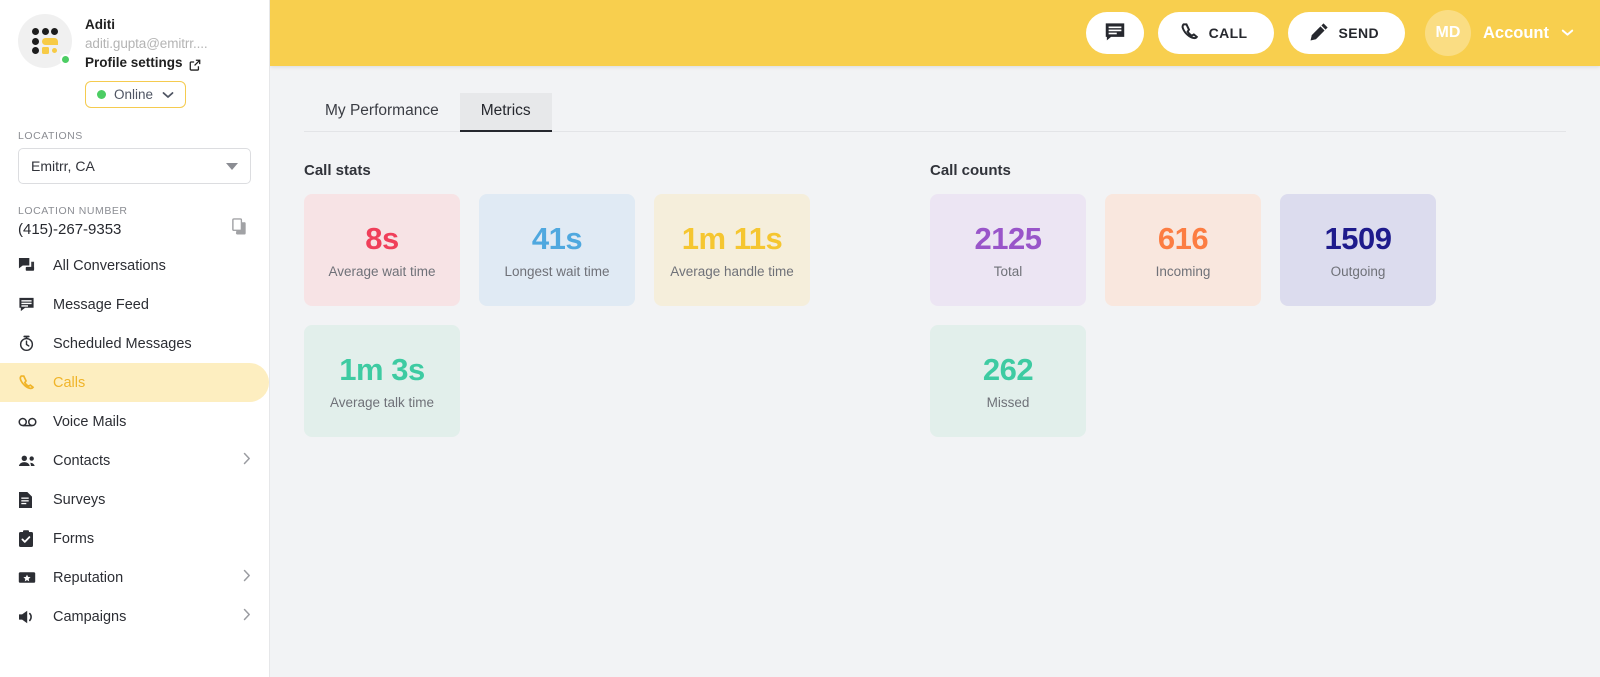 The width and height of the screenshot is (1600, 677). Describe the element at coordinates (1358, 238) in the screenshot. I see `count-value: 1509` at that location.